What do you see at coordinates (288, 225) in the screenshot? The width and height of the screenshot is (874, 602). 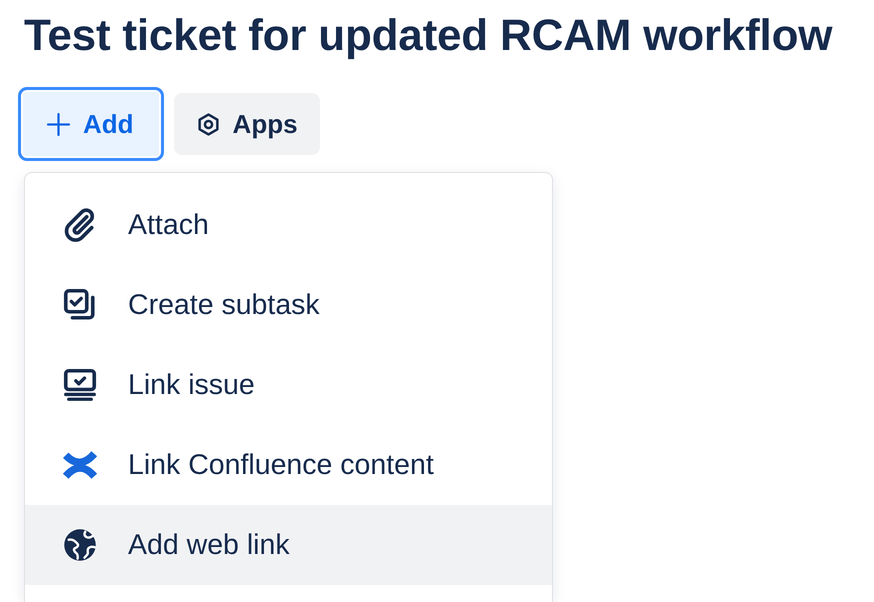 I see `menu-item: Attach` at bounding box center [288, 225].